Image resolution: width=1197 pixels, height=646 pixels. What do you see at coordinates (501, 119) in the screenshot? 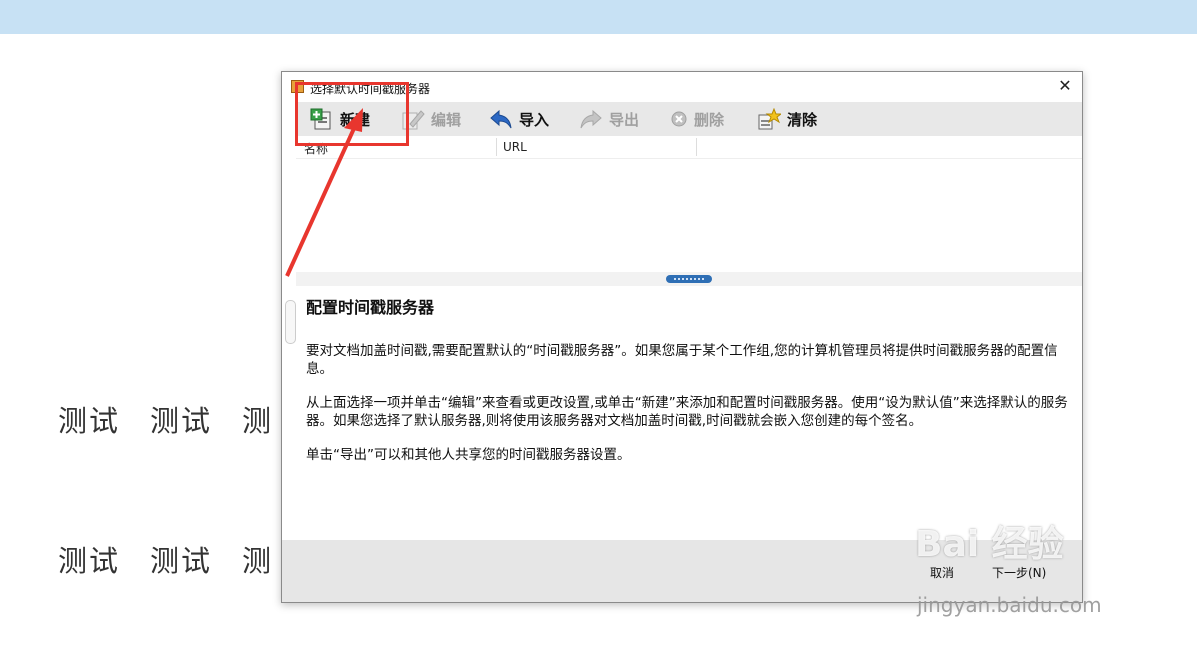
I see `import-arrow-icon` at bounding box center [501, 119].